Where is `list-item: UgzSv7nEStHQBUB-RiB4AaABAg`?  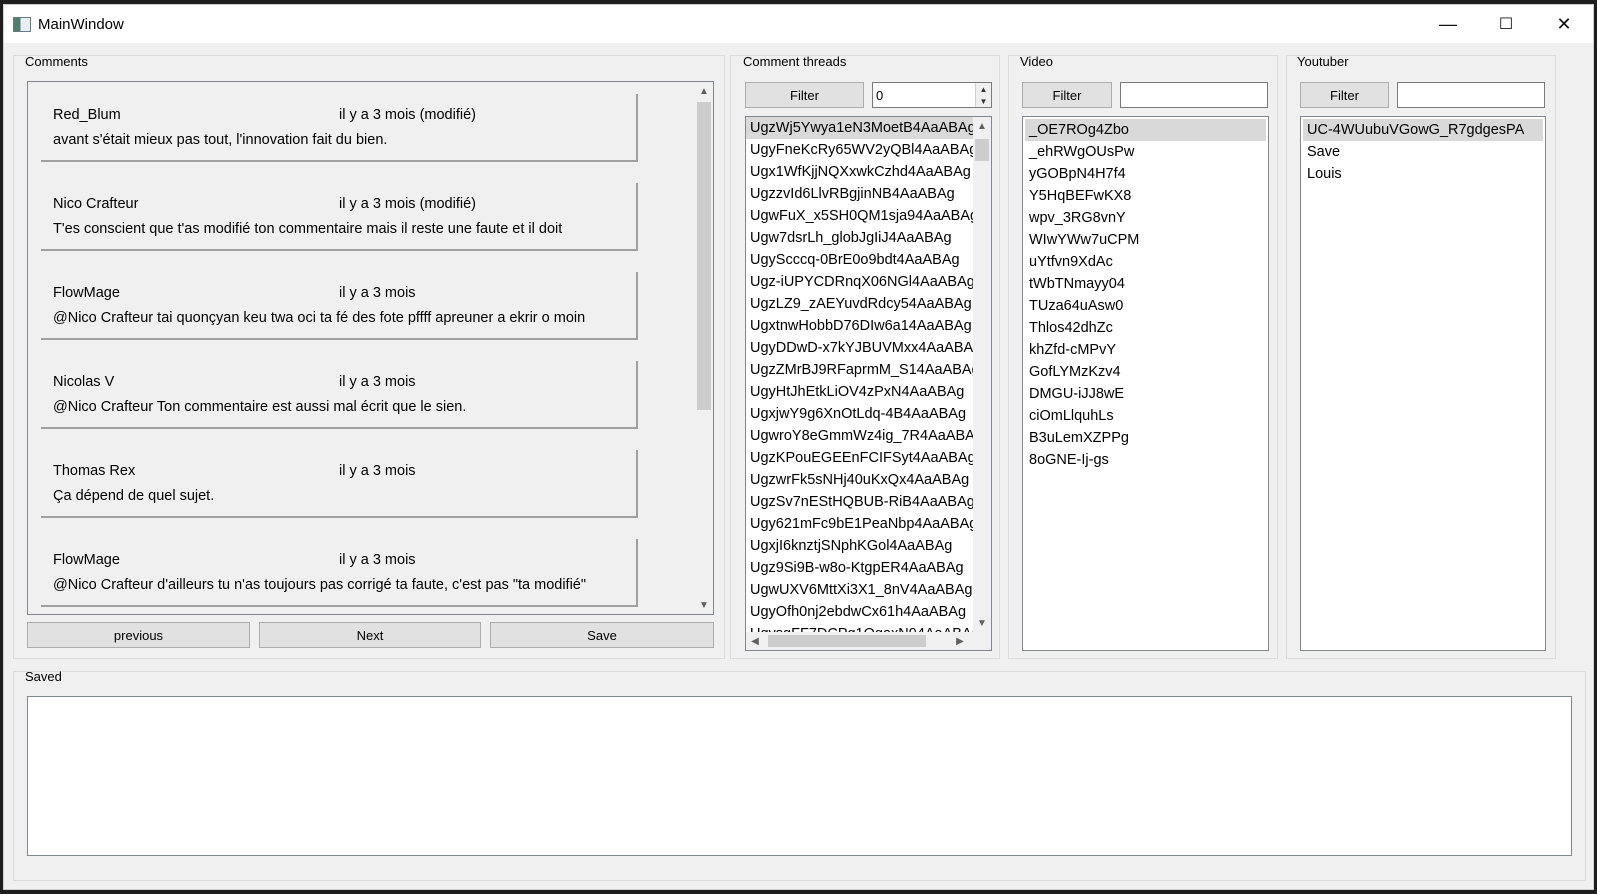 list-item: UgzSv7nEStHQBUB-RiB4AaABAg is located at coordinates (859, 502).